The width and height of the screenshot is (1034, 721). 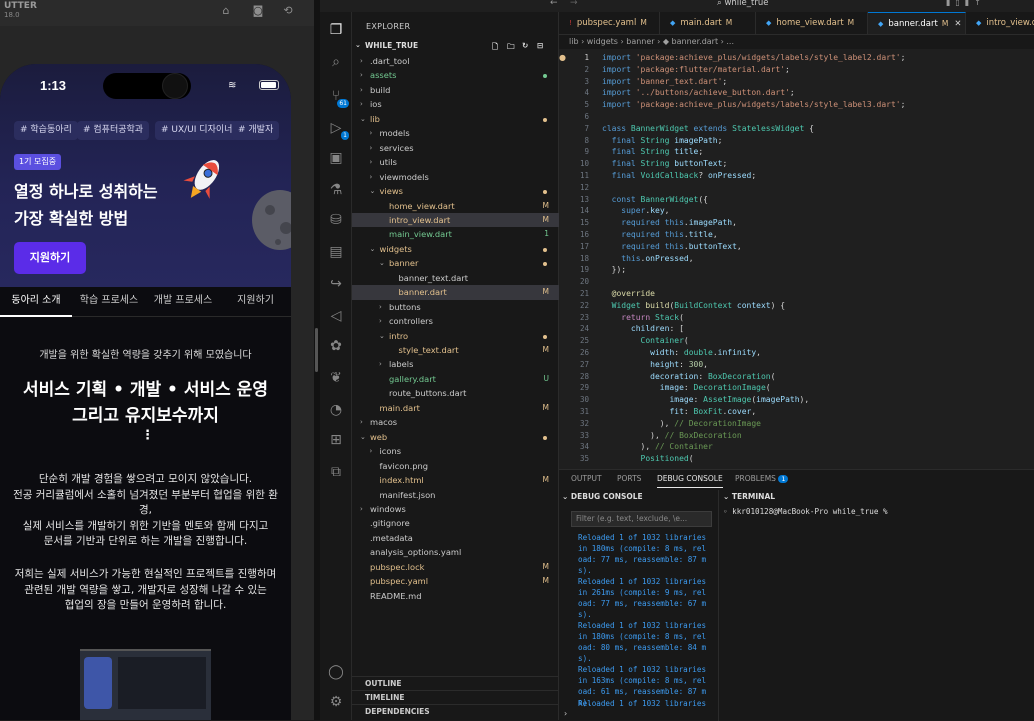 What do you see at coordinates (746, 4) in the screenshot?
I see `search-text: while_true` at bounding box center [746, 4].